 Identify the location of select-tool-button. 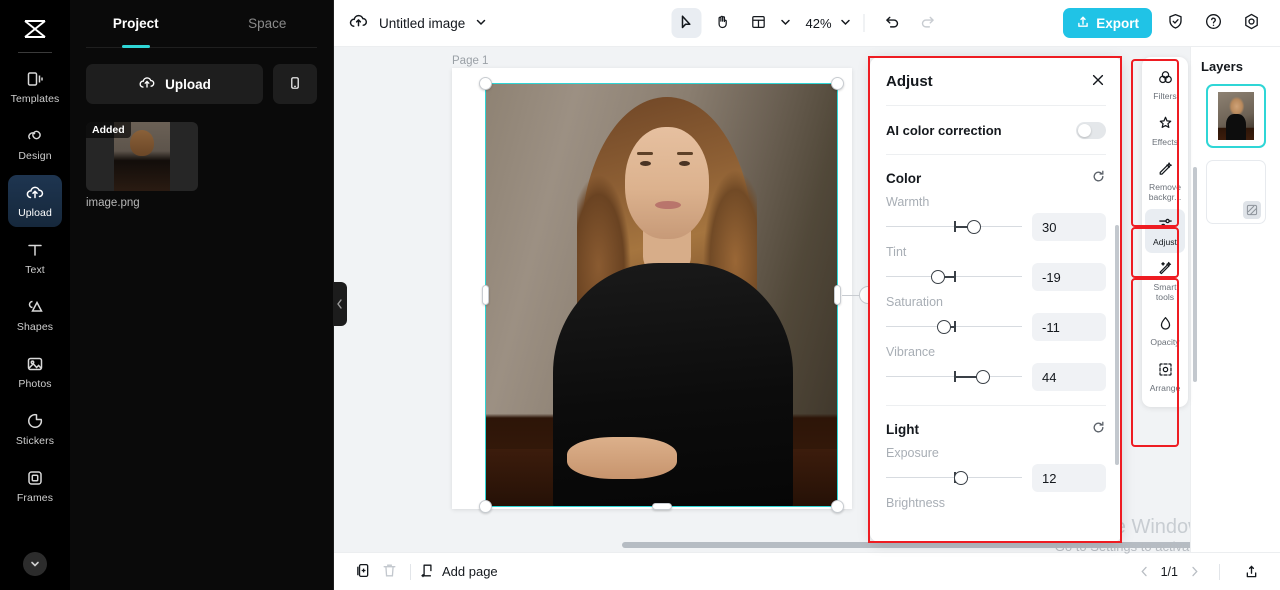
(686, 23).